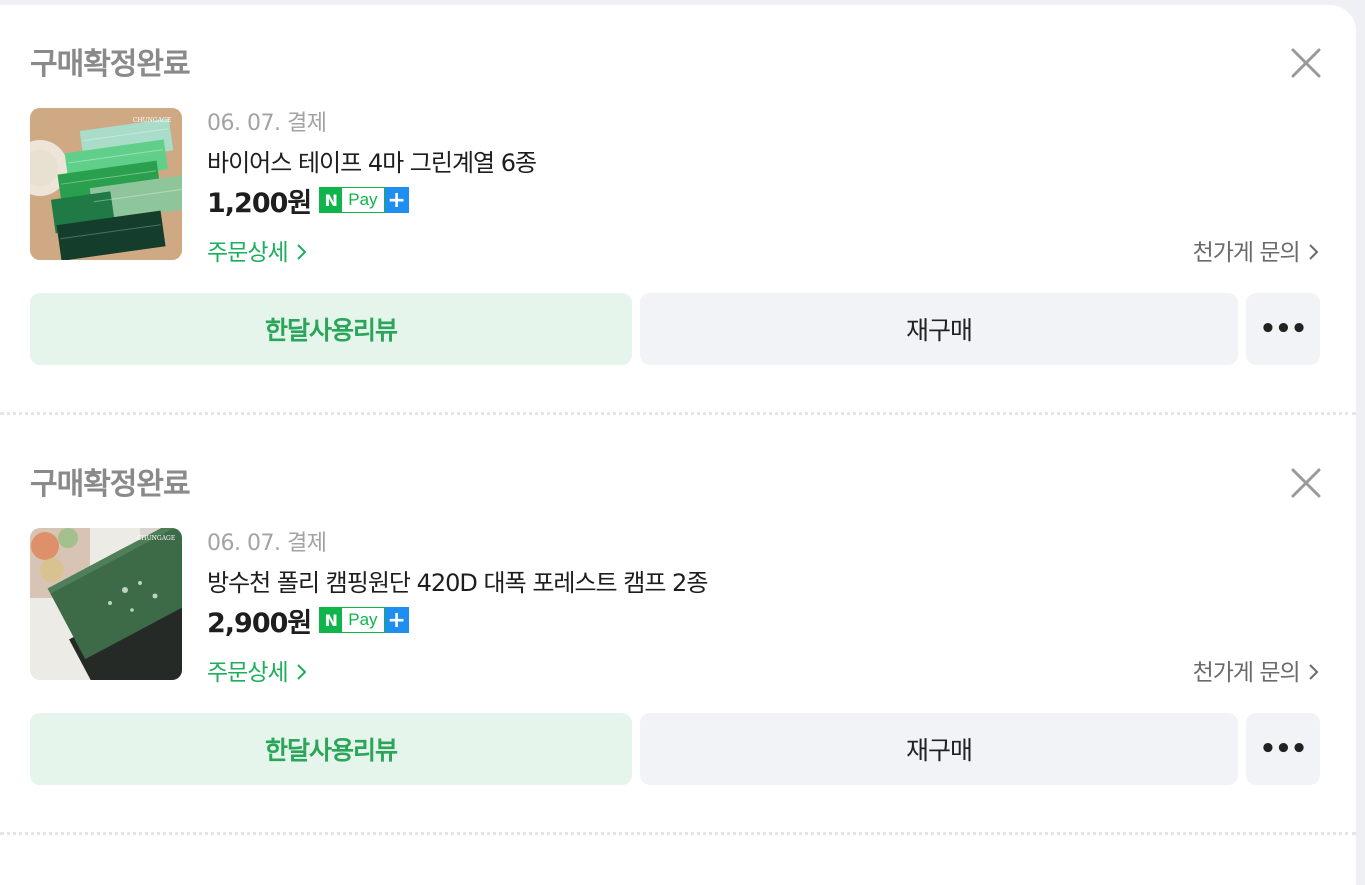 The height and width of the screenshot is (885, 1365). What do you see at coordinates (457, 580) in the screenshot?
I see `product-name: 방수천 폴리 캠핑원단 420D 대폭 포레스트 캠프 2종` at bounding box center [457, 580].